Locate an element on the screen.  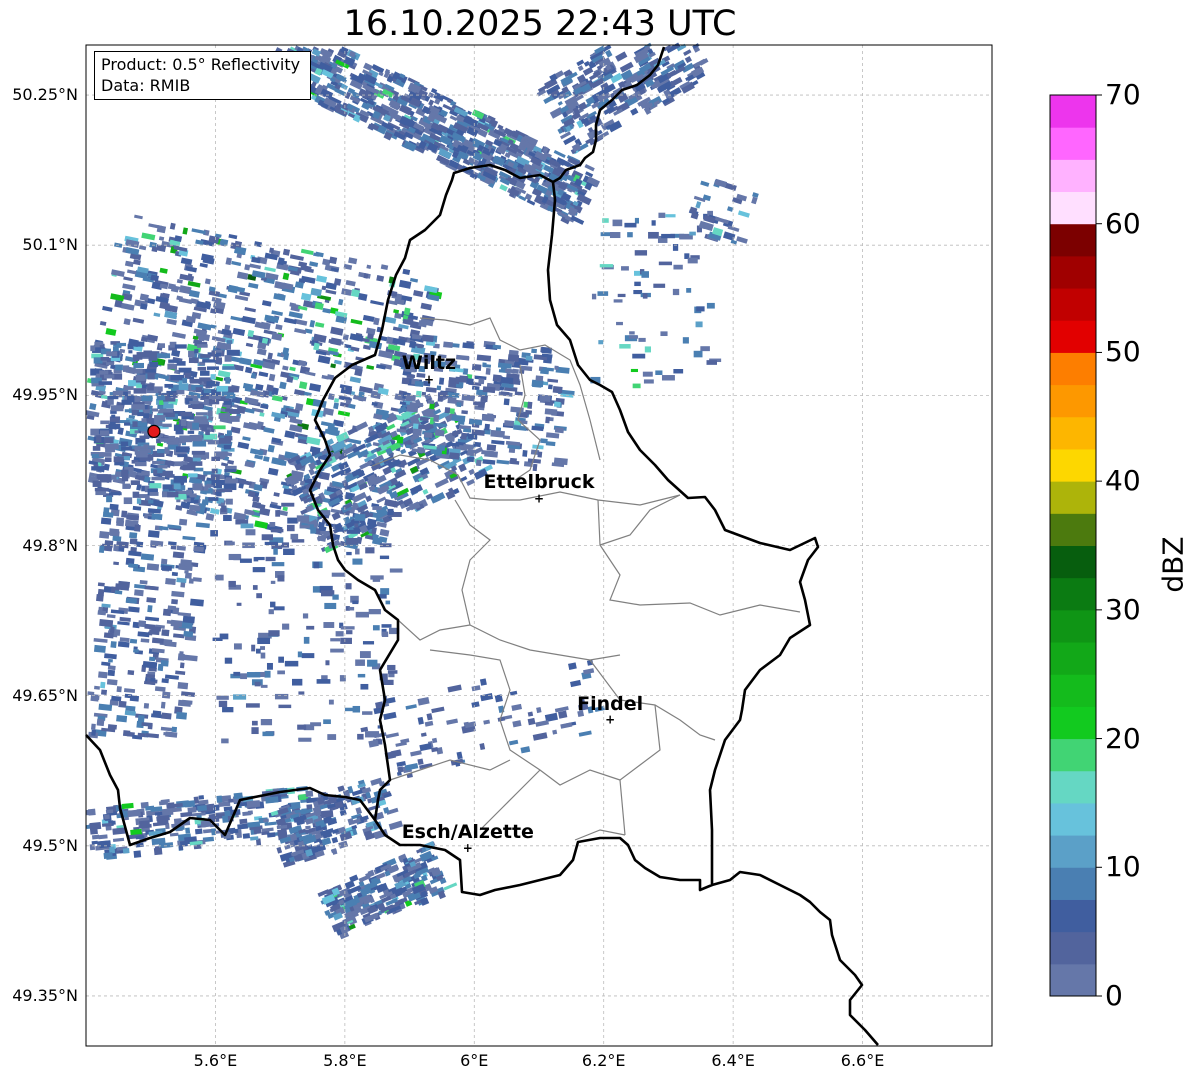
city-label: Findel is located at coordinates (610, 703).